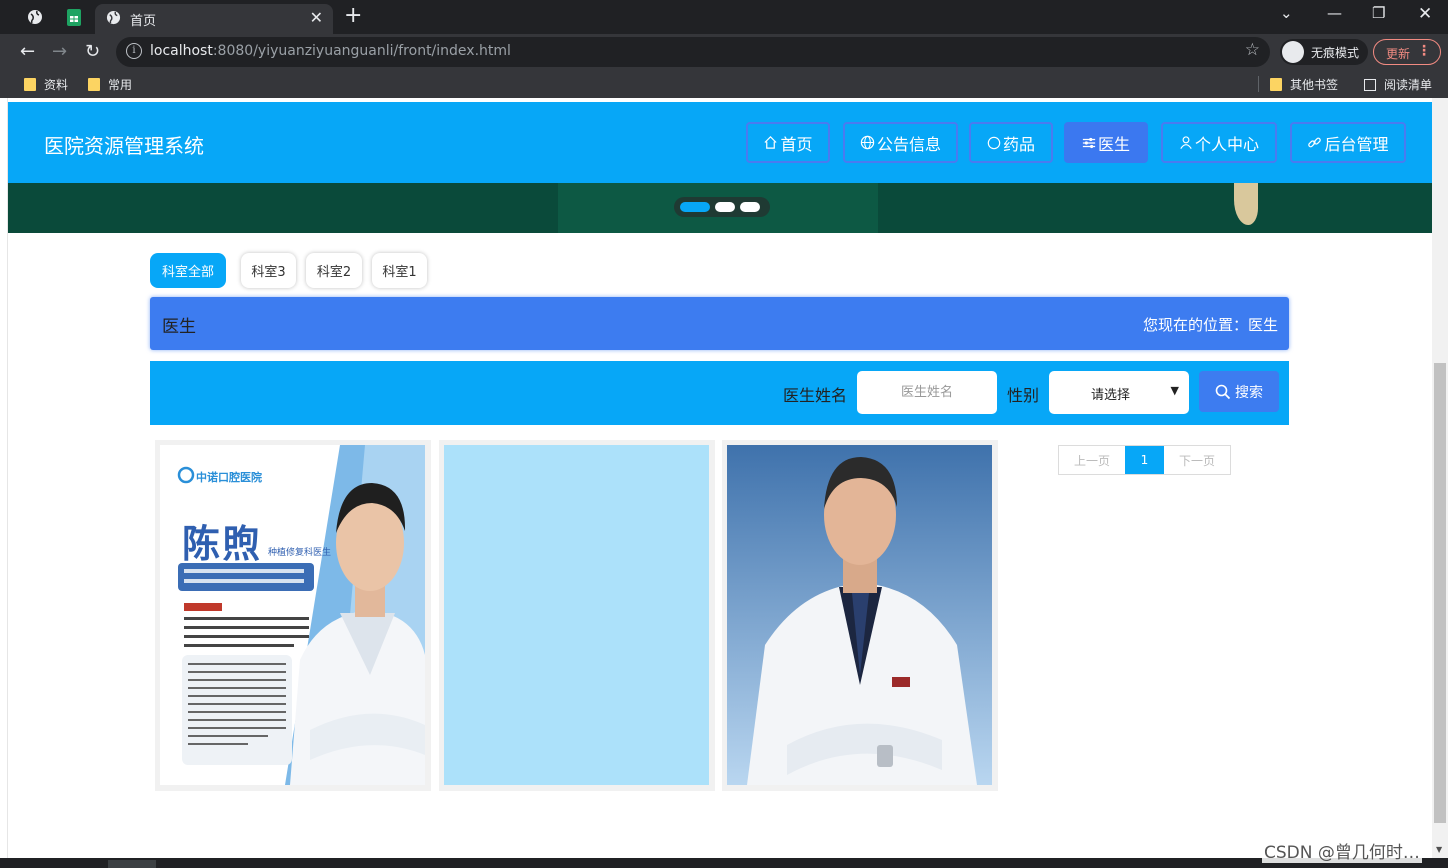 The image size is (1448, 868). I want to click on site-info-icon: i, so click(134, 51).